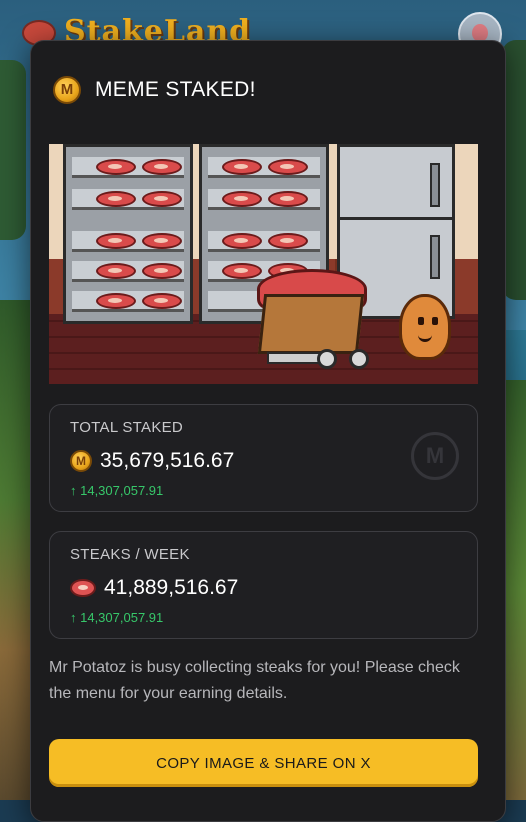  I want to click on modal-title: MEME STAKED!, so click(175, 89).